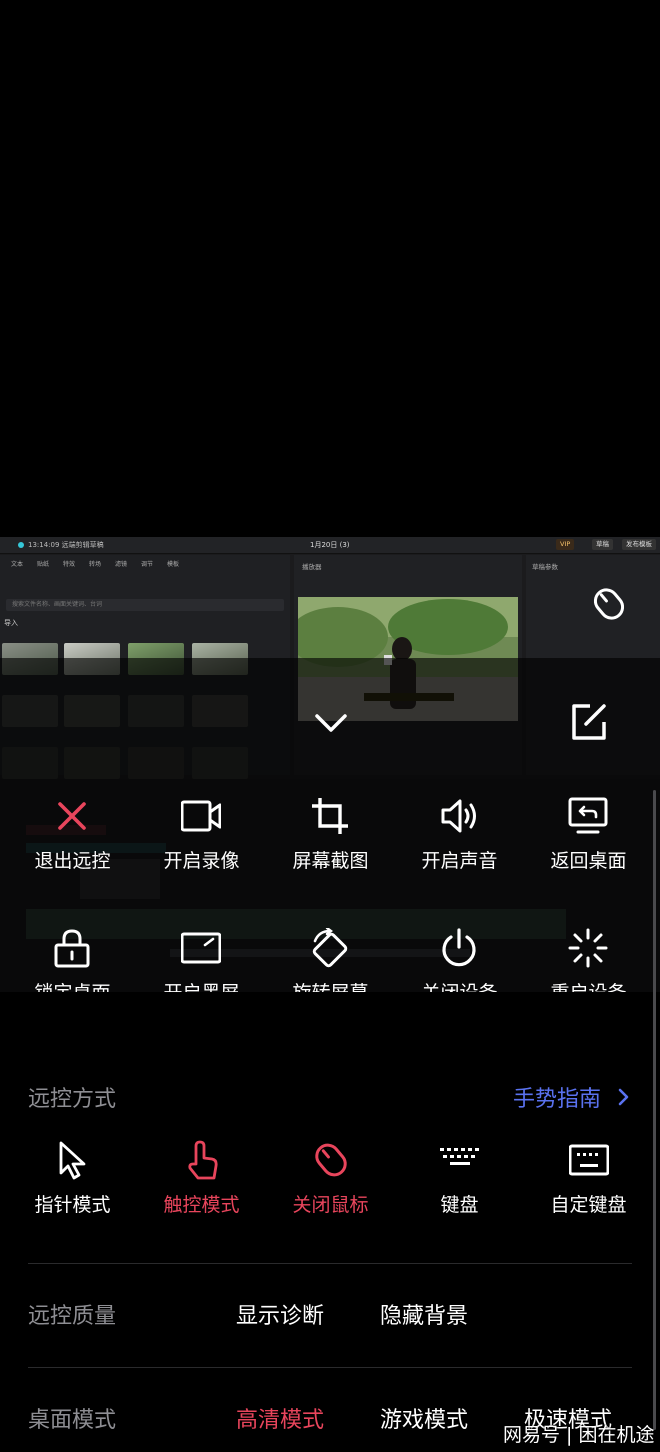 Image resolution: width=660 pixels, height=1452 pixels. I want to click on touch-icon, so click(203, 1160).